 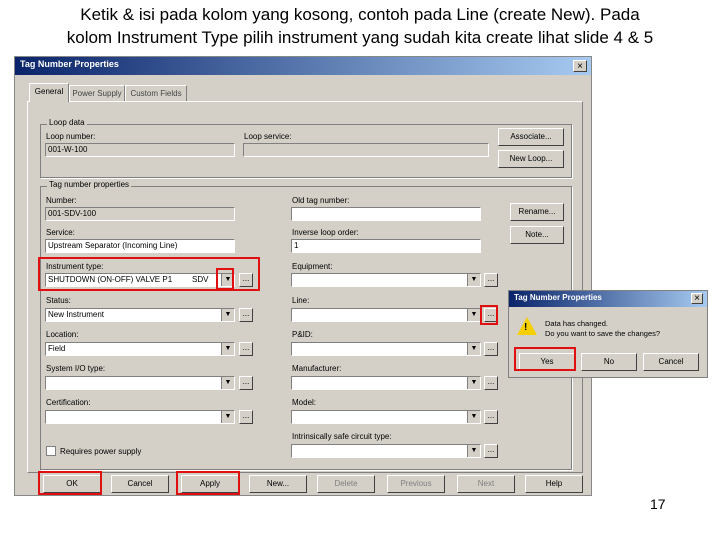 I want to click on certification-label: Certification:, so click(x=68, y=402).